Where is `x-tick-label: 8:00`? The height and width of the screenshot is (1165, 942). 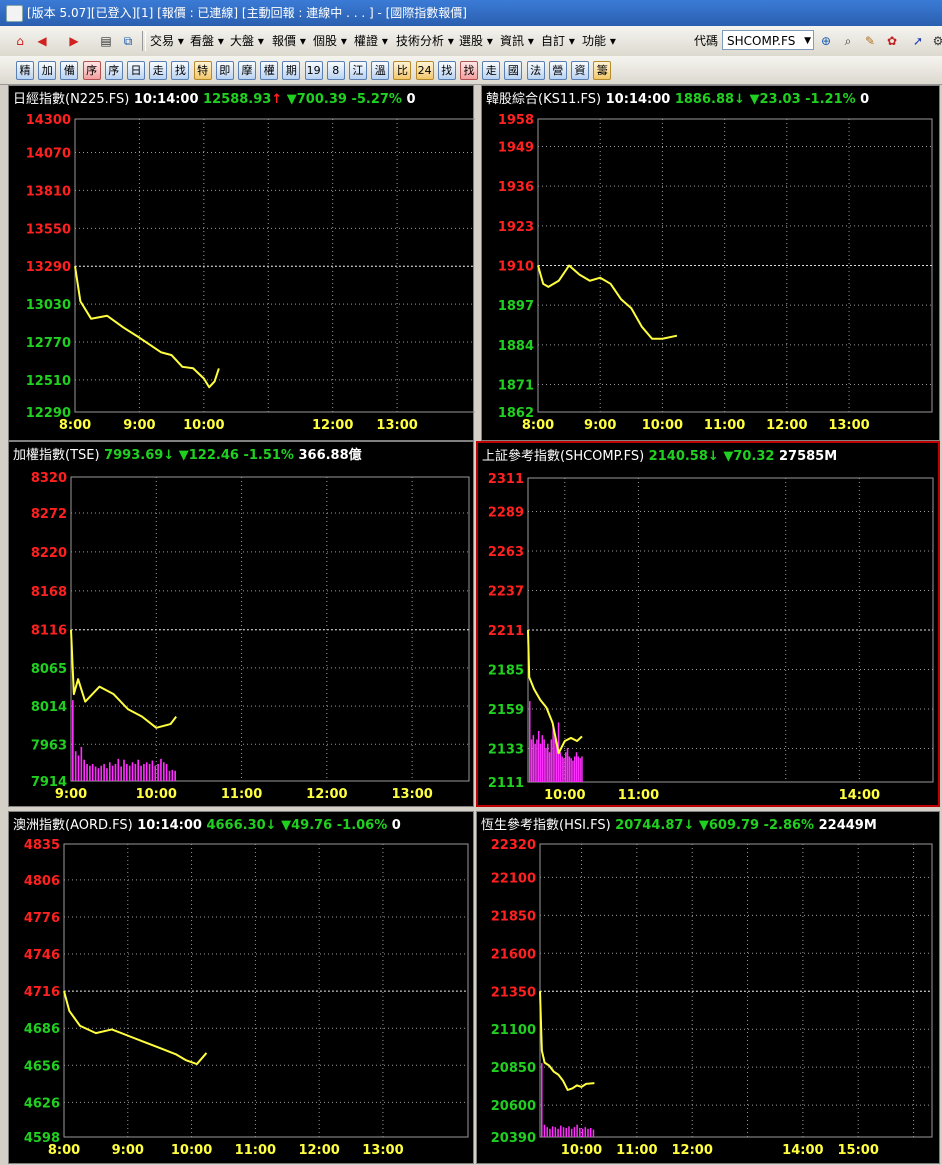
x-tick-label: 8:00 is located at coordinates (75, 425).